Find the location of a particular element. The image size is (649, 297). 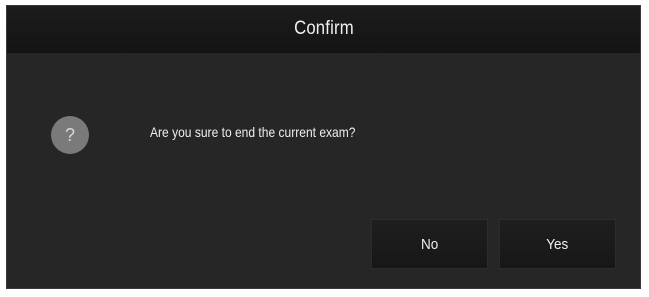

yes-button-label: Yes is located at coordinates (557, 244).